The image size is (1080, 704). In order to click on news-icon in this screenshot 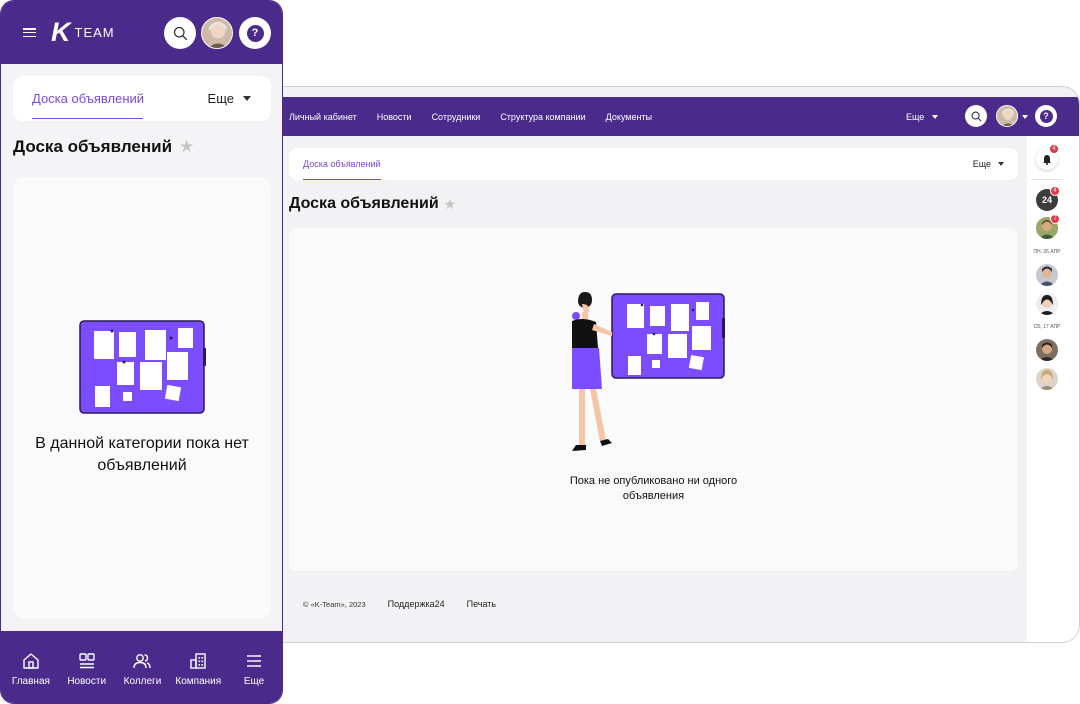, I will do `click(86, 661)`.